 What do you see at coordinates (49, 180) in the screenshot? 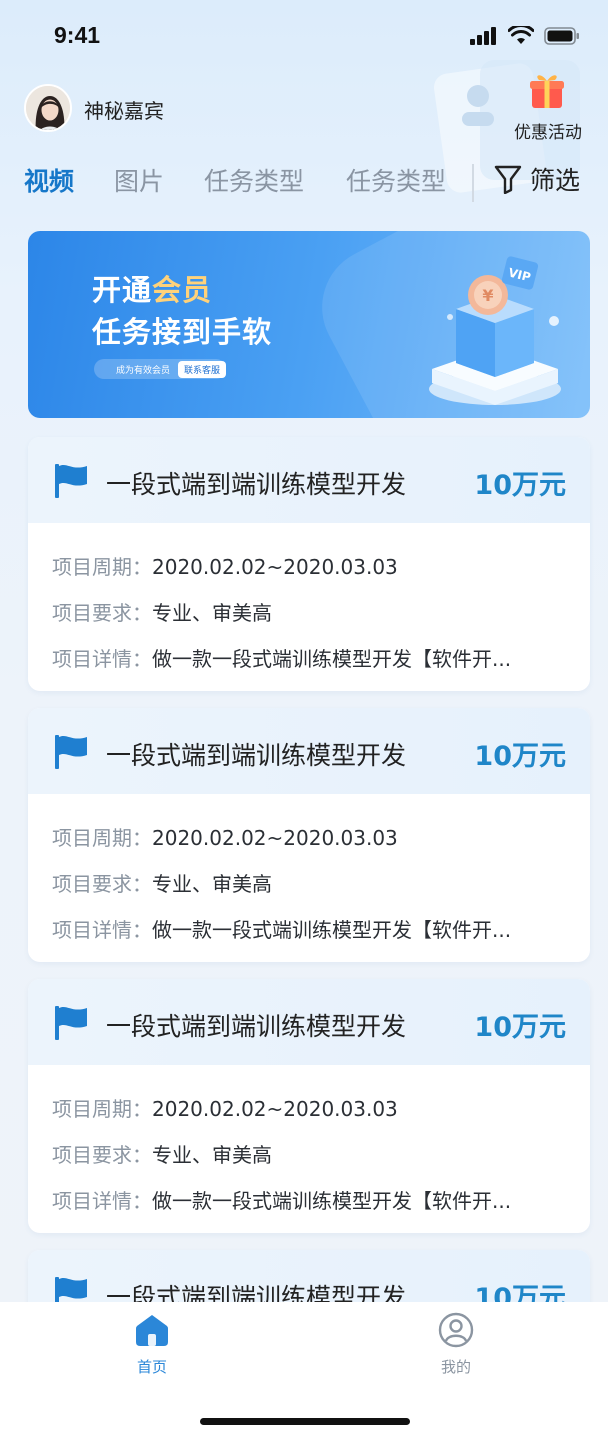
I see `tab-video: 视频` at bounding box center [49, 180].